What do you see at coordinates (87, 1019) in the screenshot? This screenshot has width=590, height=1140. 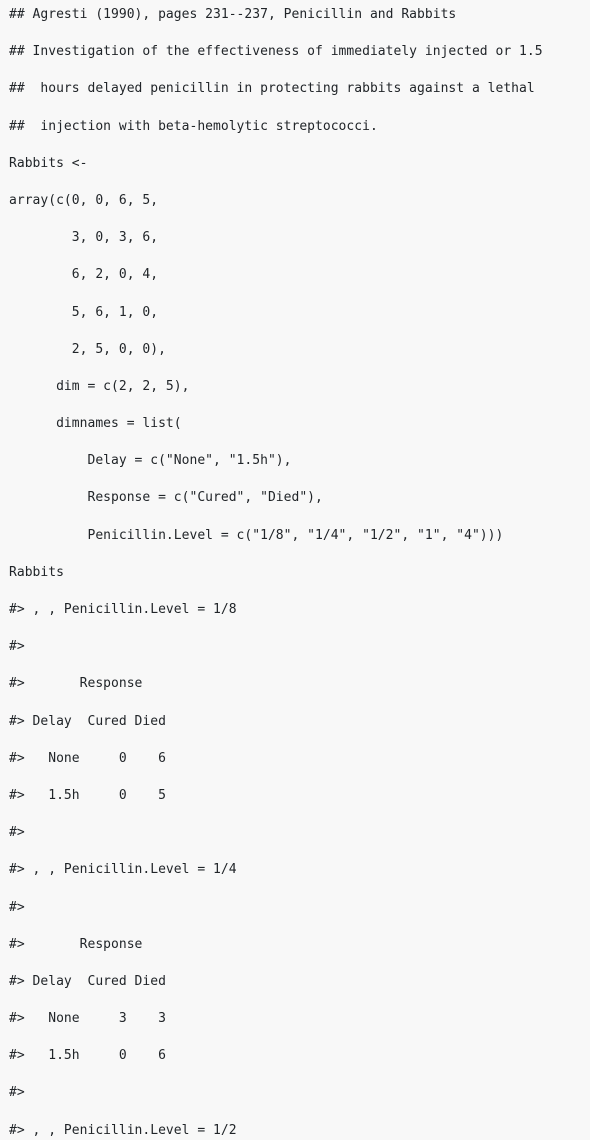 I see `code-line-output: #> None 3 3` at bounding box center [87, 1019].